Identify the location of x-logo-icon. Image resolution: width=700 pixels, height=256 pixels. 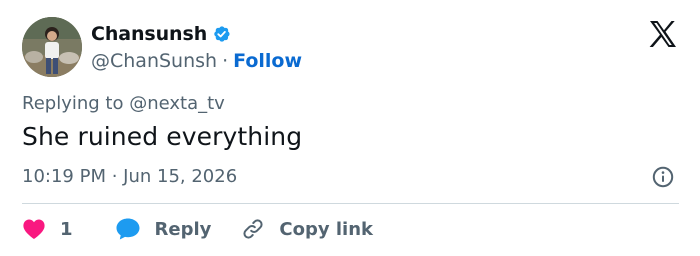
(663, 34).